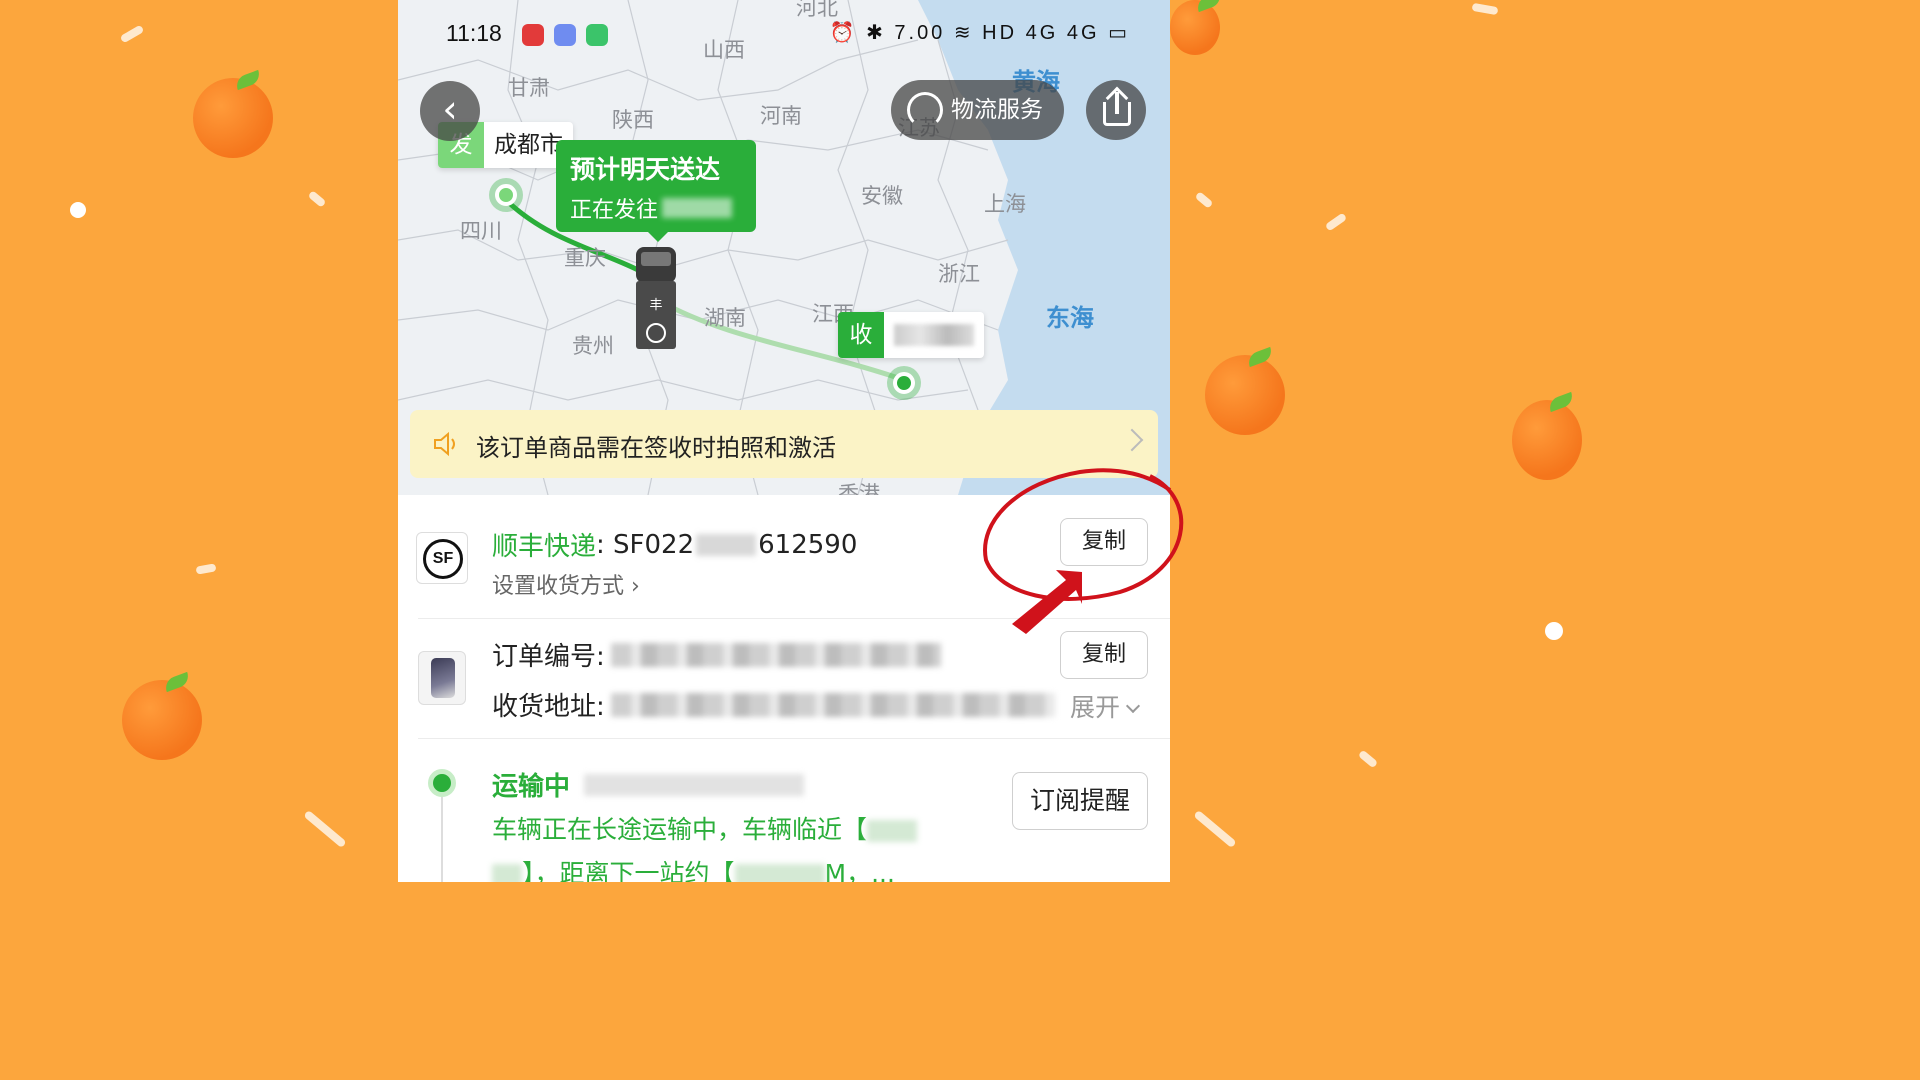 This screenshot has height=1080, width=1920. What do you see at coordinates (531, 787) in the screenshot?
I see `transit-status-label: 运输中` at bounding box center [531, 787].